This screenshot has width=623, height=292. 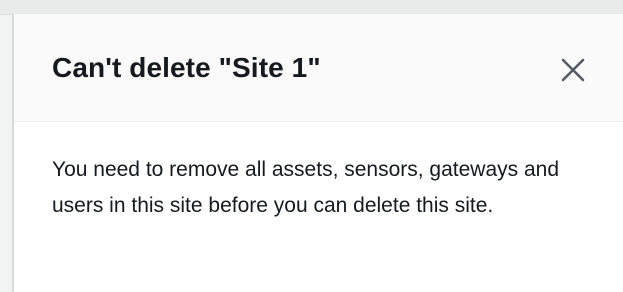 What do you see at coordinates (311, 7) in the screenshot?
I see `background-toolbar` at bounding box center [311, 7].